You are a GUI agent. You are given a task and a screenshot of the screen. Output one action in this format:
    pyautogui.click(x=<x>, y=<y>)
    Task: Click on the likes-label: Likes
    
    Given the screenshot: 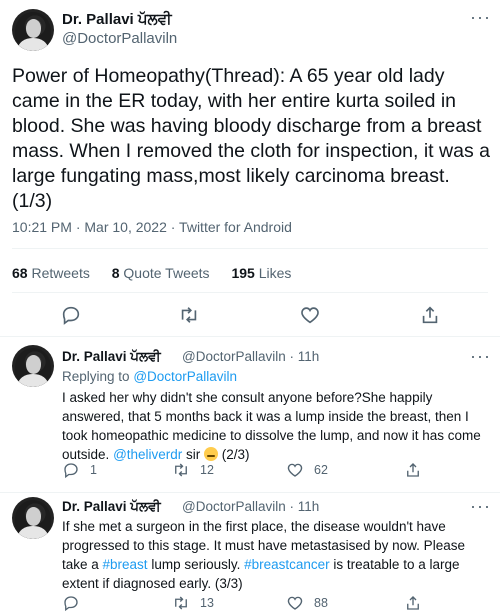 What is the action you would take?
    pyautogui.click(x=275, y=273)
    